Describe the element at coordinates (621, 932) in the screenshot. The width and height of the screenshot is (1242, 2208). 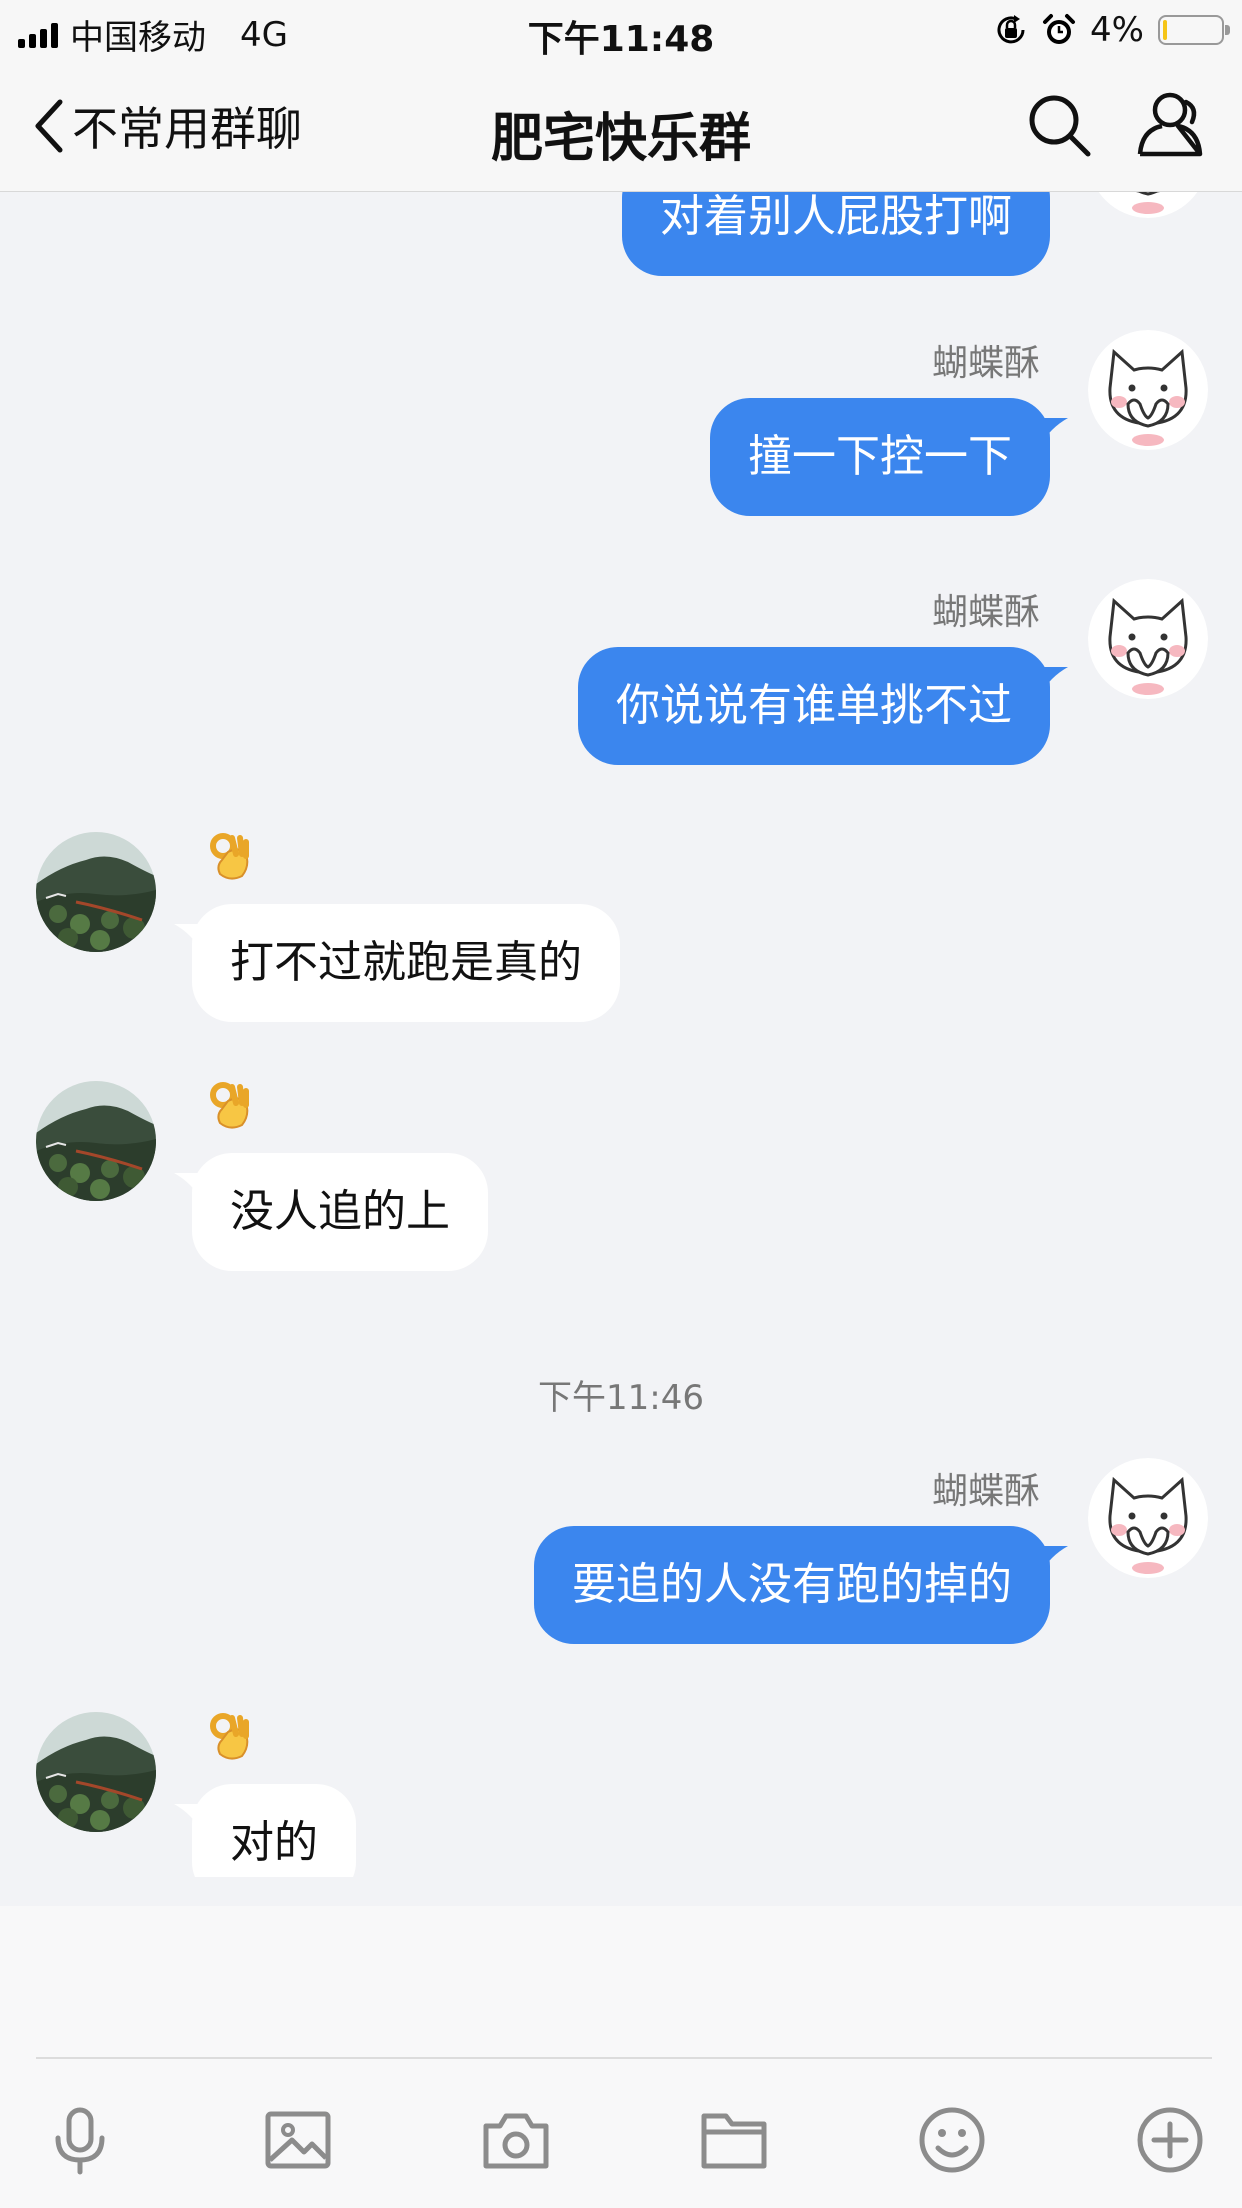
I see `message-incoming: 打不过就跑是真的` at that location.